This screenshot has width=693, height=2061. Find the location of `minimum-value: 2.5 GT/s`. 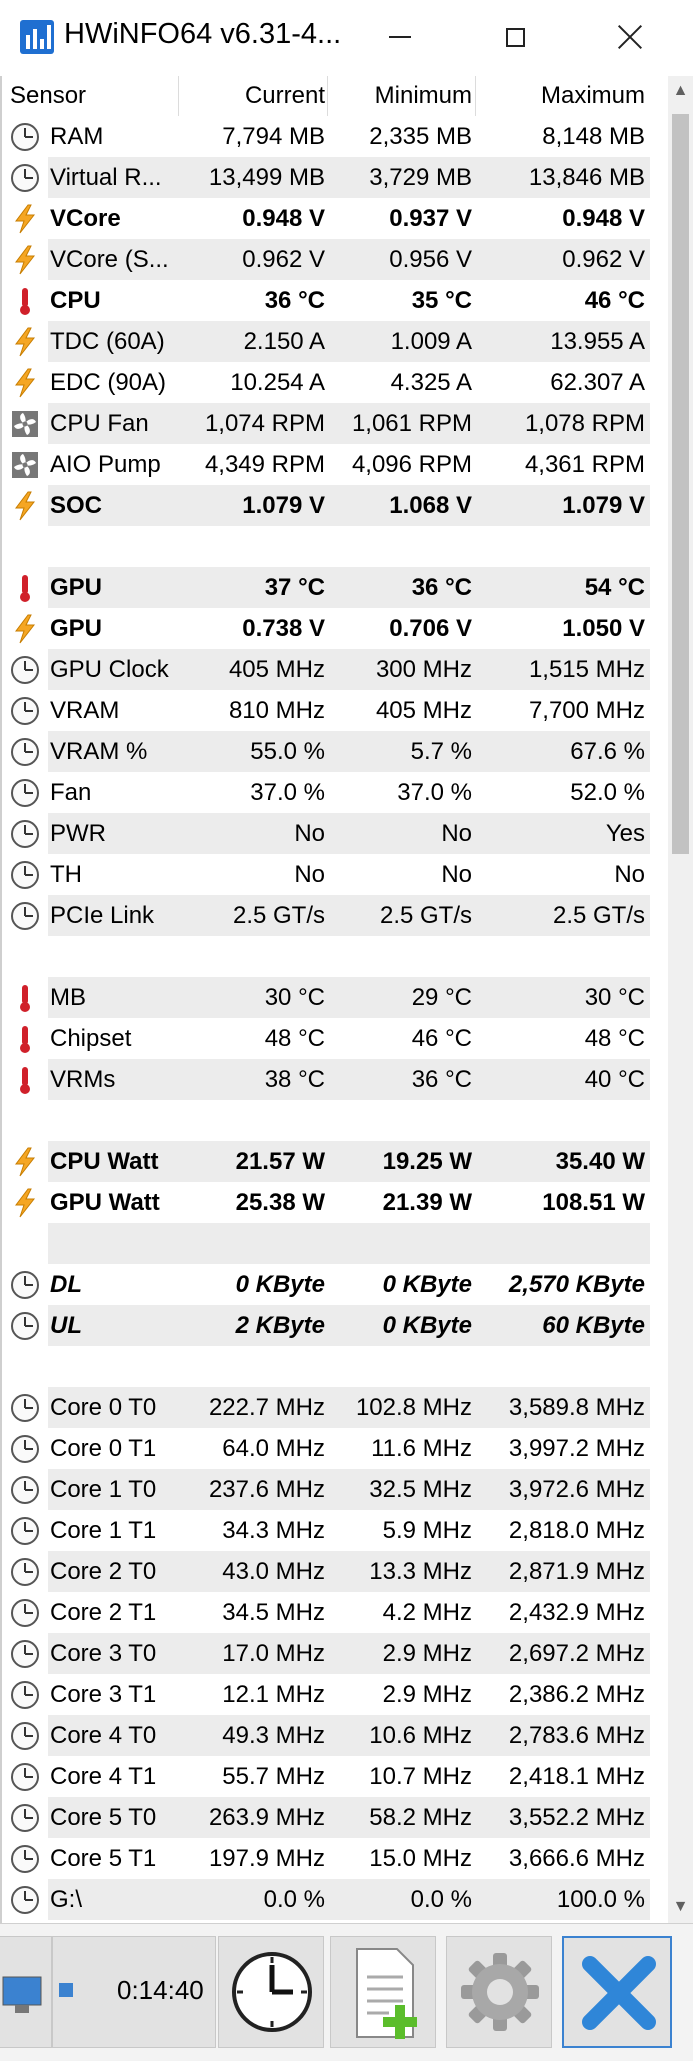

minimum-value: 2.5 GT/s is located at coordinates (425, 915).